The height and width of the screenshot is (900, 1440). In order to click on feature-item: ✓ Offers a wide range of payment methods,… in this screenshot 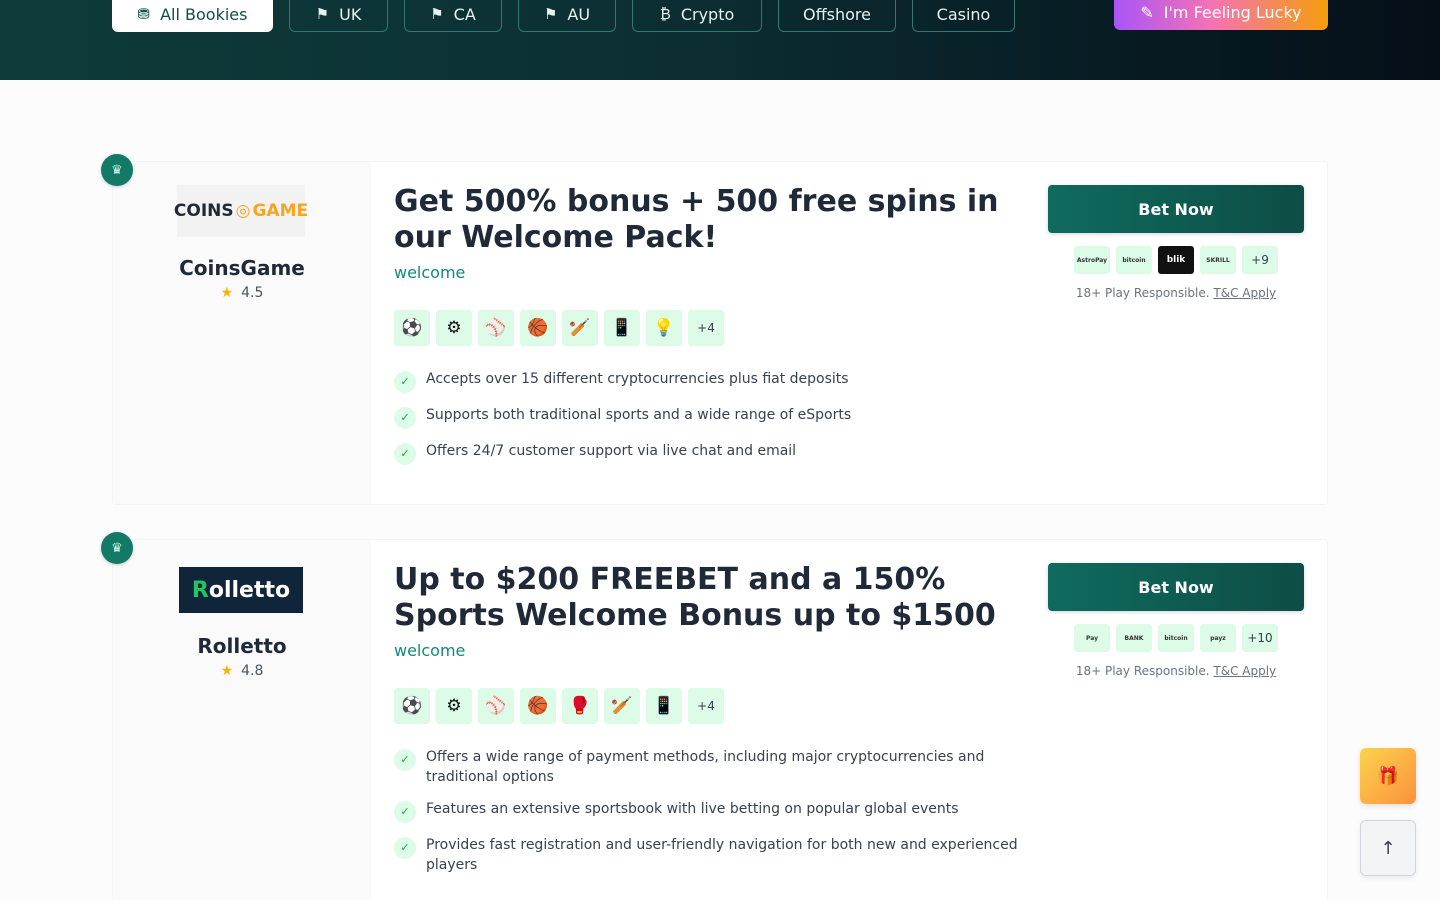, I will do `click(714, 767)`.